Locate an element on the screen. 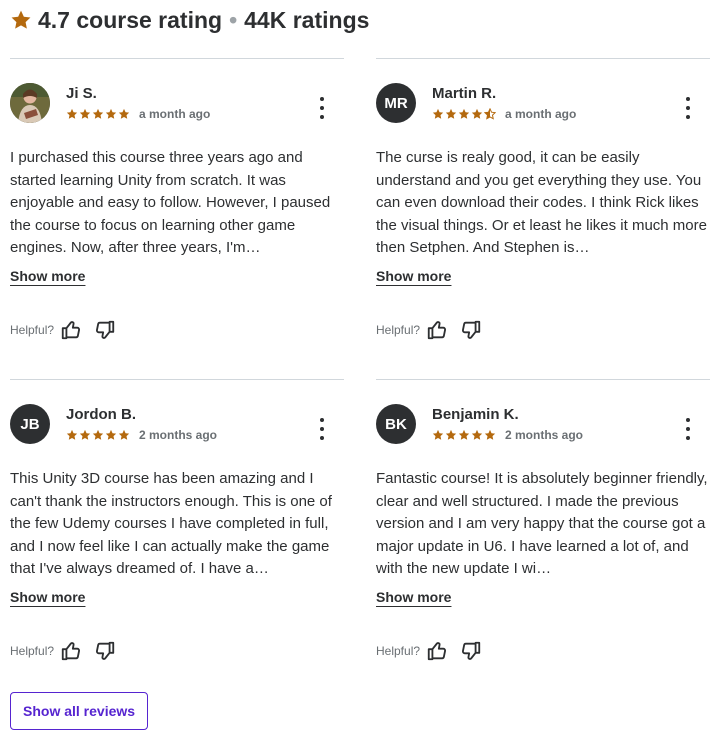 This screenshot has width=724, height=744. star-half-icon is located at coordinates (490, 114).